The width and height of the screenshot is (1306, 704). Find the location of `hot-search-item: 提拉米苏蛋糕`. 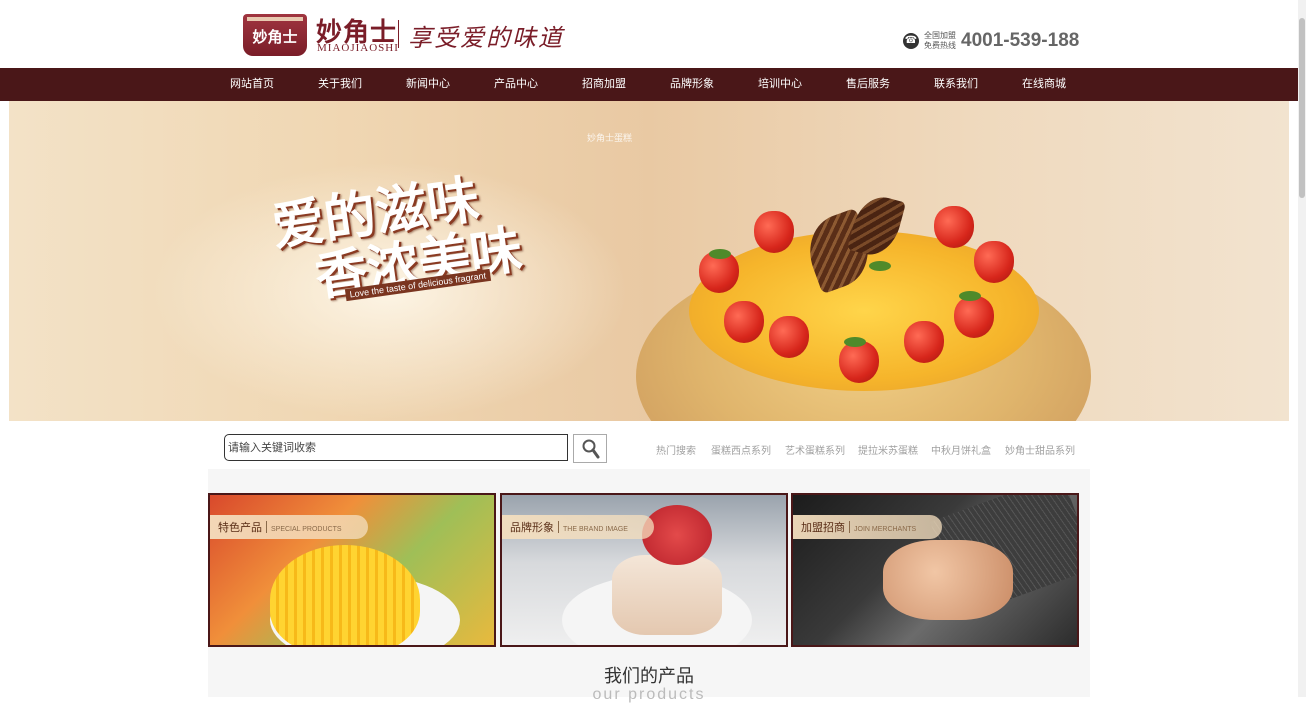

hot-search-item: 提拉米苏蛋糕 is located at coordinates (888, 449).